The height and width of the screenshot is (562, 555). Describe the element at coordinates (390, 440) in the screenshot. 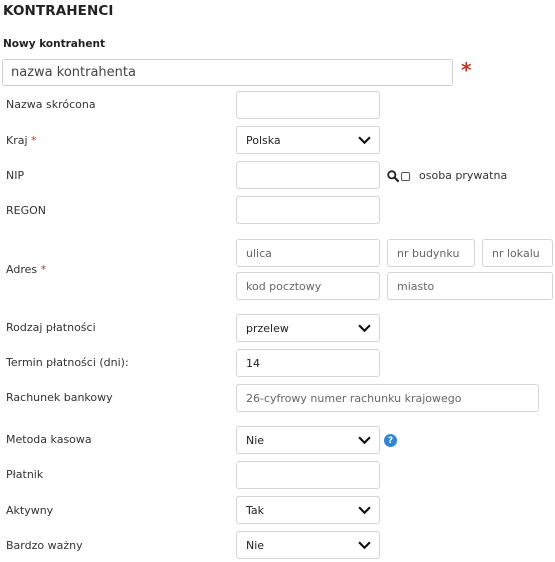

I see `help-icon: ?` at that location.